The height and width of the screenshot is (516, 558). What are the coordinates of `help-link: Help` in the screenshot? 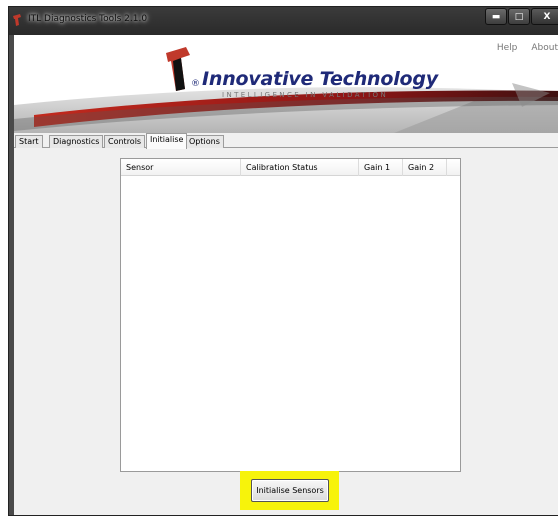 It's located at (507, 48).